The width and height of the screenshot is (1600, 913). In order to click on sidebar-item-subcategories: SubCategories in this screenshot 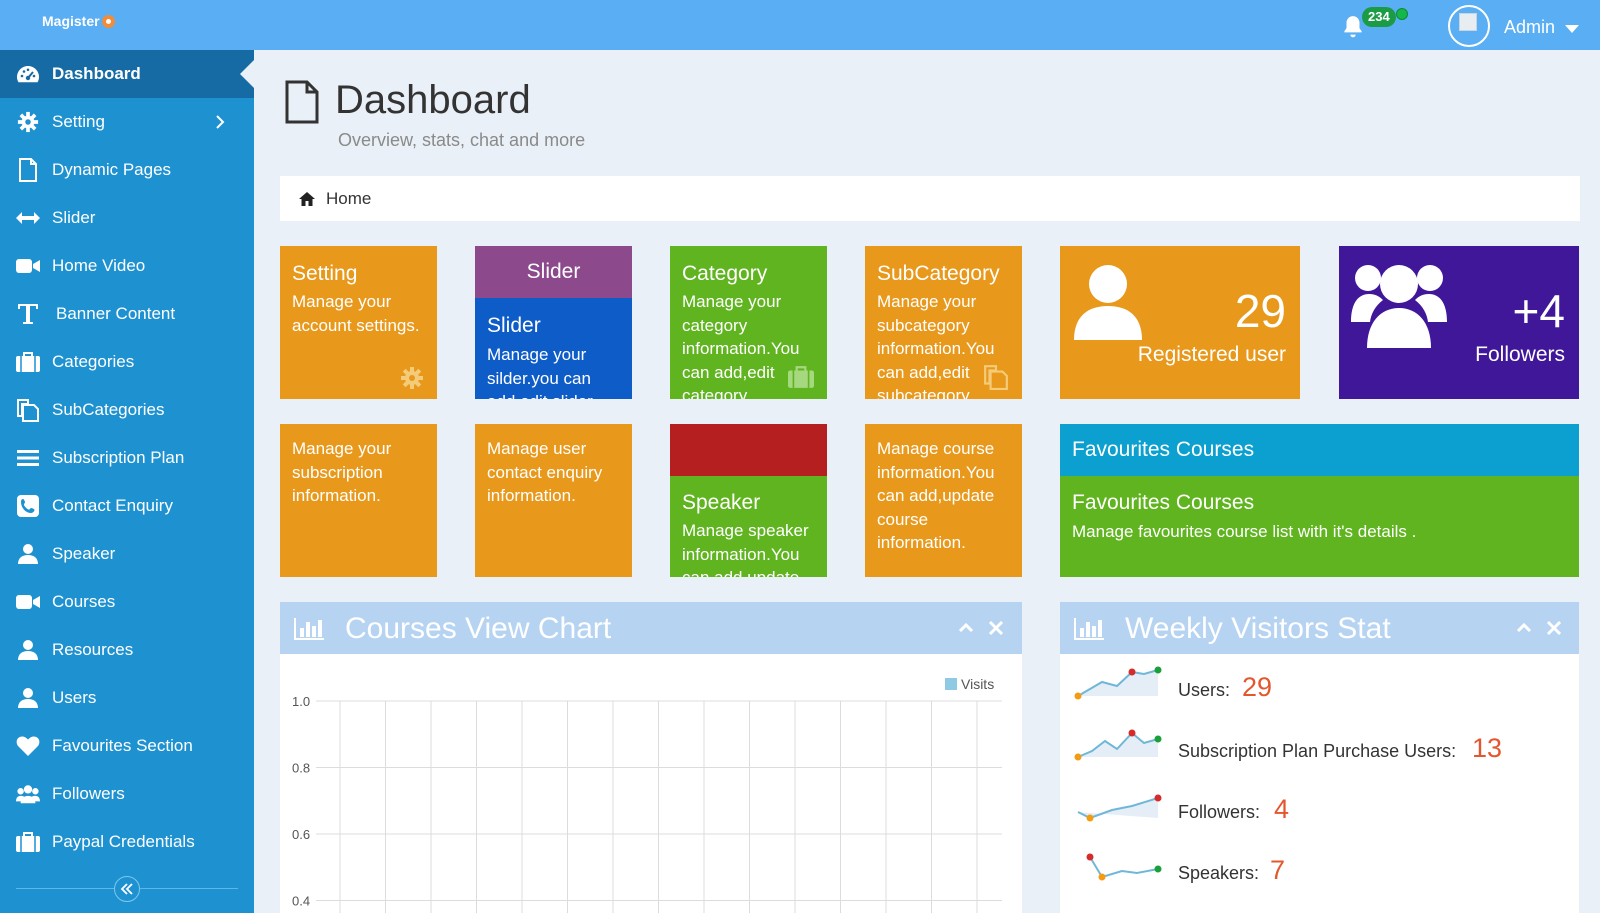, I will do `click(127, 410)`.